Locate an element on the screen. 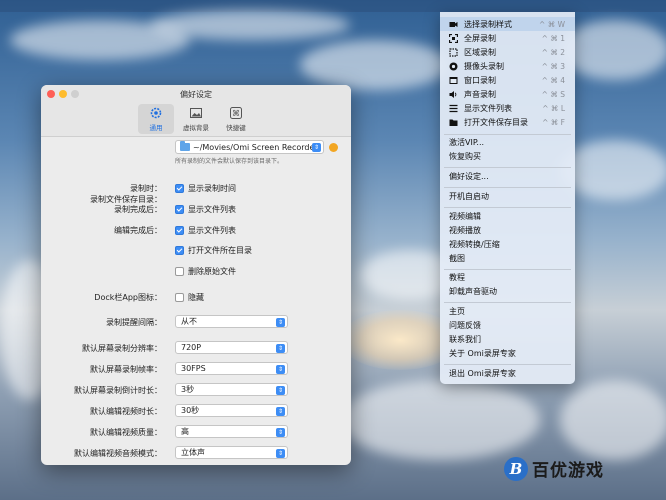  folder-icon is located at coordinates (453, 122).